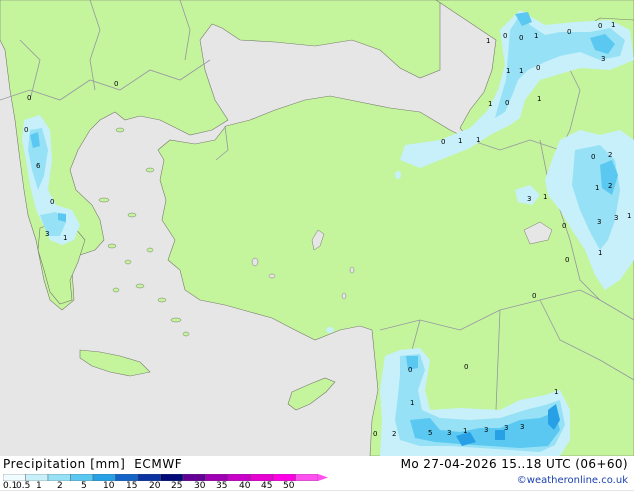 Image resolution: width=634 pixels, height=491 pixels. What do you see at coordinates (38, 166) in the screenshot?
I see `map-value: 6` at bounding box center [38, 166].